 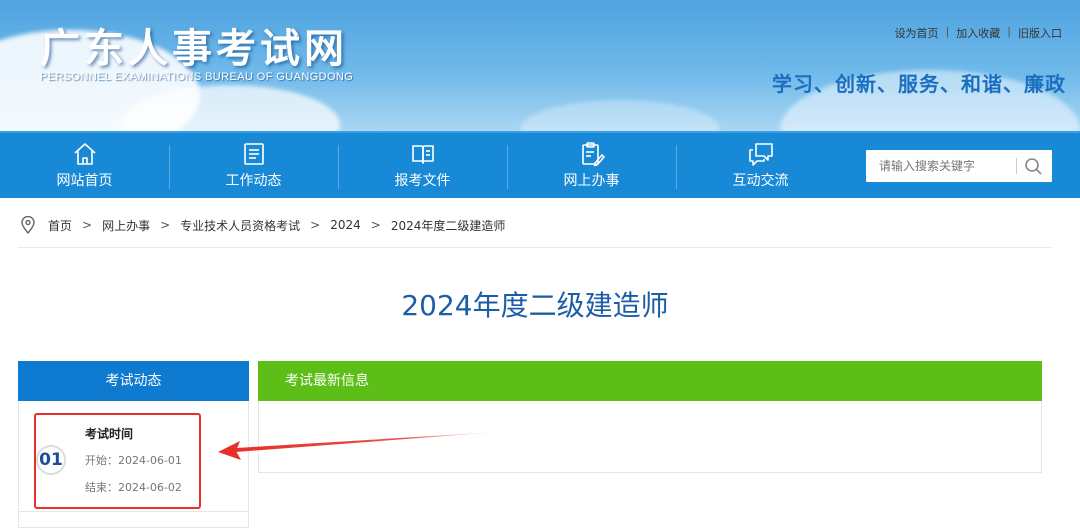 I want to click on nav-item-online-service: 网上办事, so click(x=591, y=166).